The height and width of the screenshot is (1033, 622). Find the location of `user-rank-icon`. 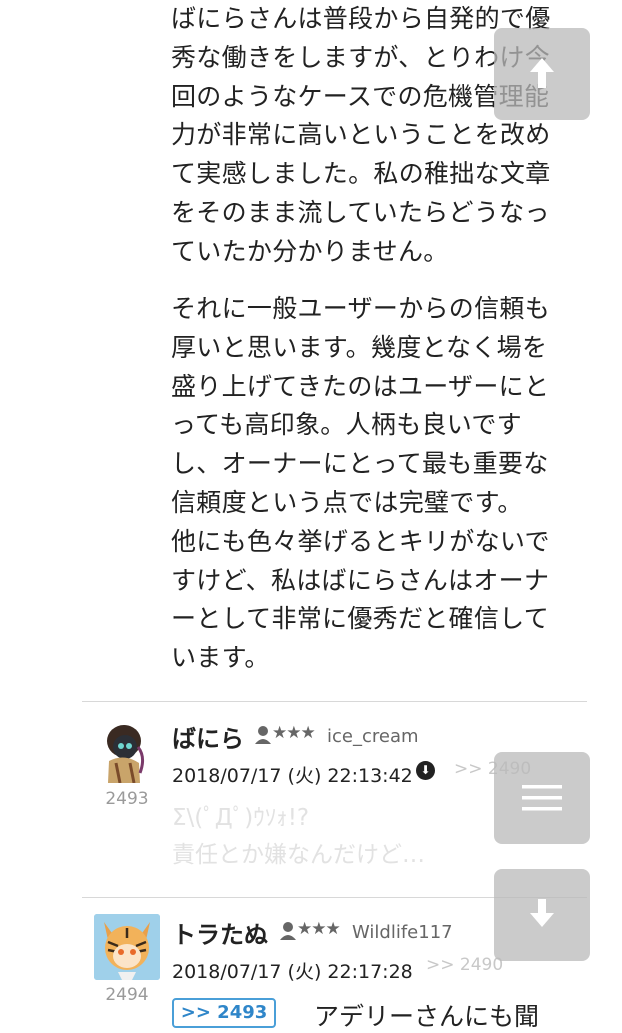

user-rank-icon is located at coordinates (288, 931).